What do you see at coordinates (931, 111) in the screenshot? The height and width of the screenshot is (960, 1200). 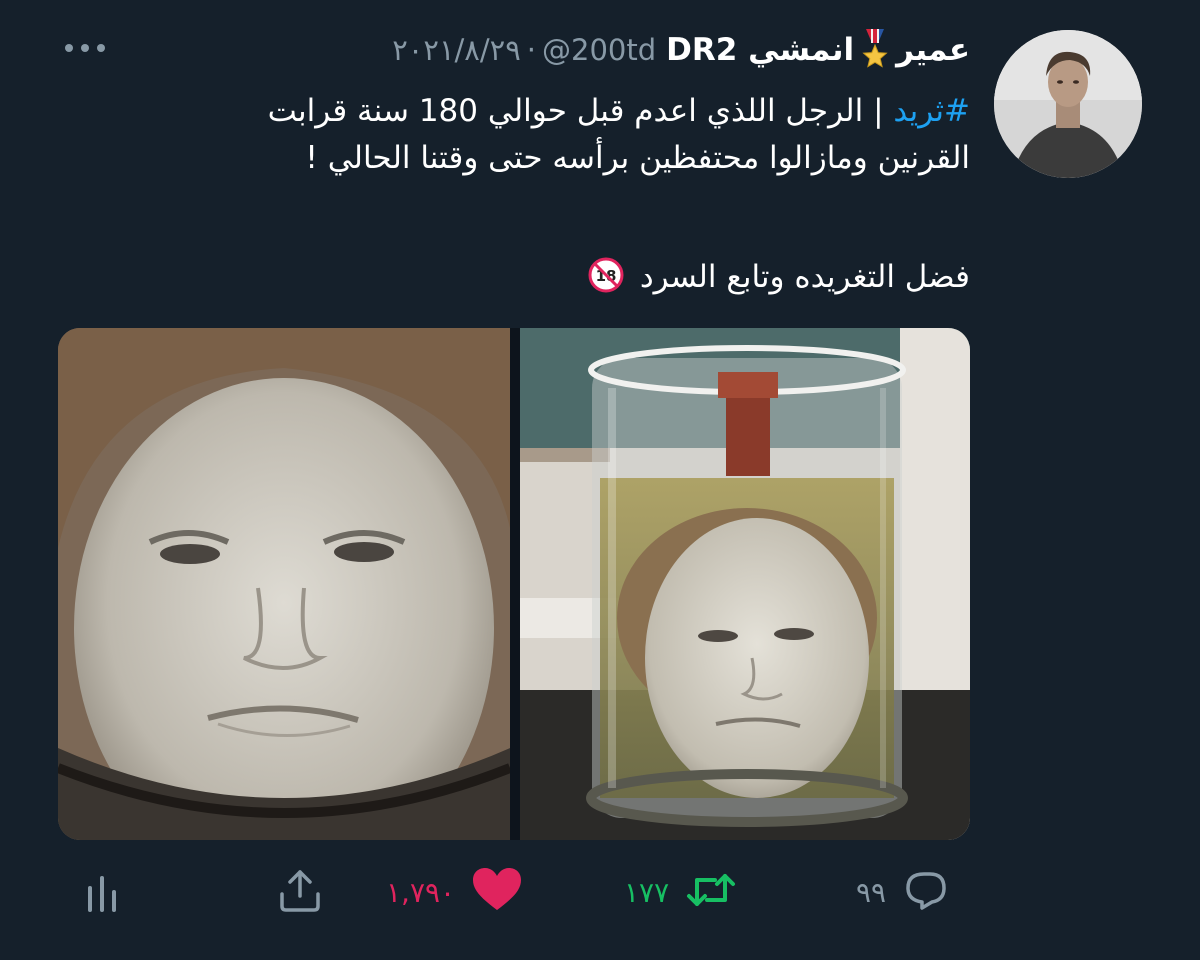 I see `hashtag-link: #ثريد` at bounding box center [931, 111].